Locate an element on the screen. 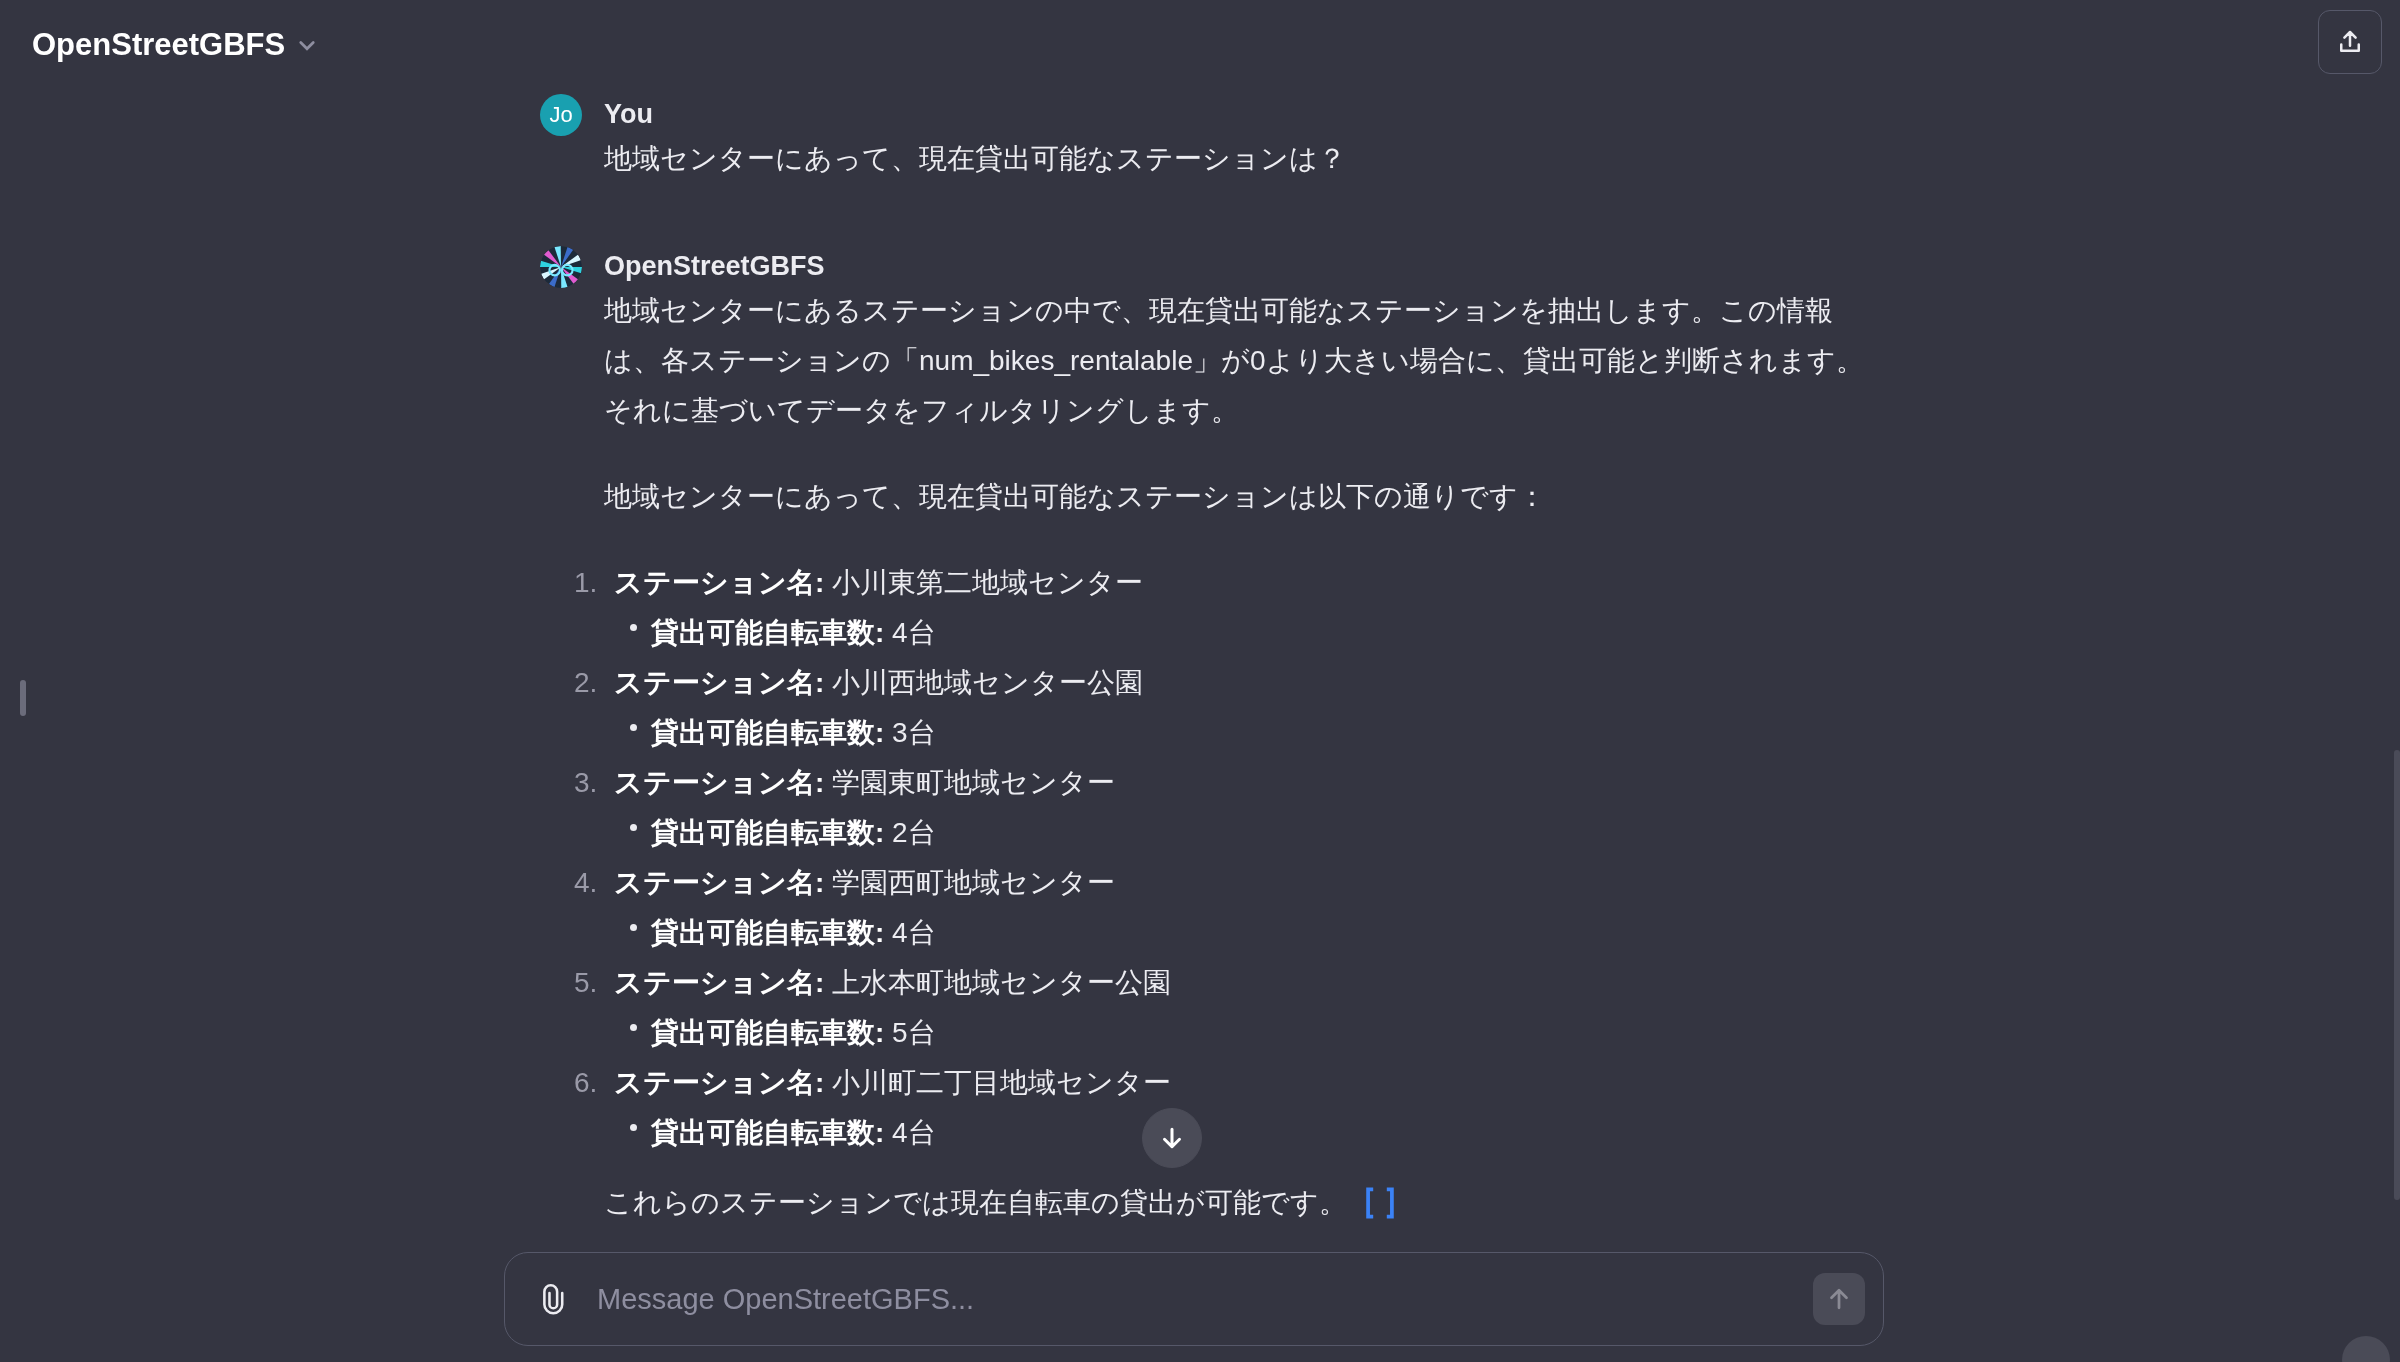 Image resolution: width=2400 pixels, height=1362 pixels. bike-count: 貸出可能自転車数: 2台 is located at coordinates (793, 833).